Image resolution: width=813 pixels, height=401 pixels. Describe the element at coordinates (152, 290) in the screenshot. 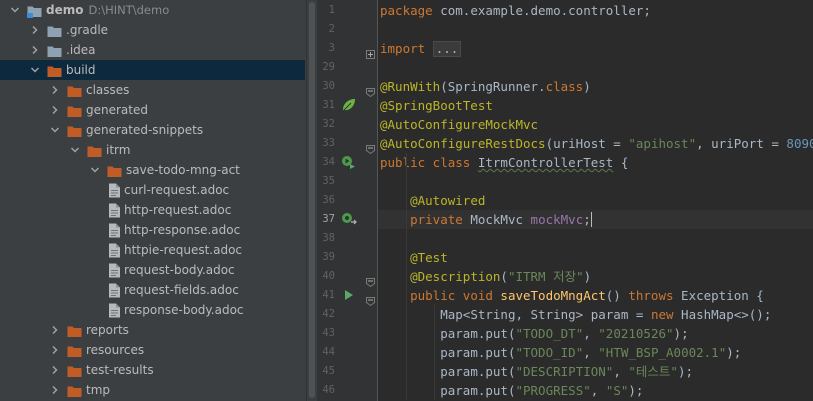

I see `tree-item-request-fields-adoc: request-fields.adoc` at that location.